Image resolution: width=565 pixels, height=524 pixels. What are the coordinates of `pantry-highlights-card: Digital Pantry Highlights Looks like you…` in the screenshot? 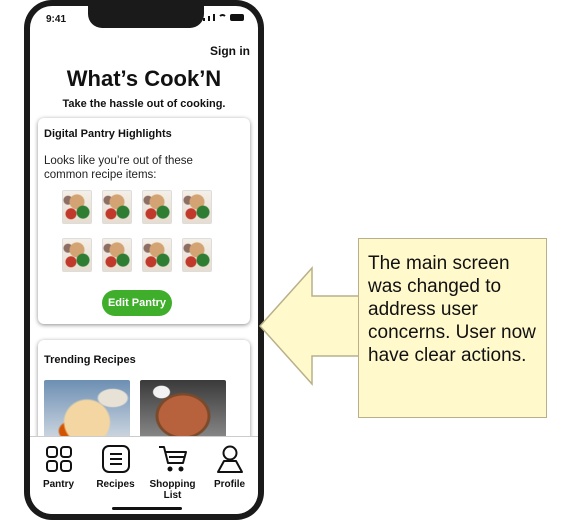 It's located at (144, 221).